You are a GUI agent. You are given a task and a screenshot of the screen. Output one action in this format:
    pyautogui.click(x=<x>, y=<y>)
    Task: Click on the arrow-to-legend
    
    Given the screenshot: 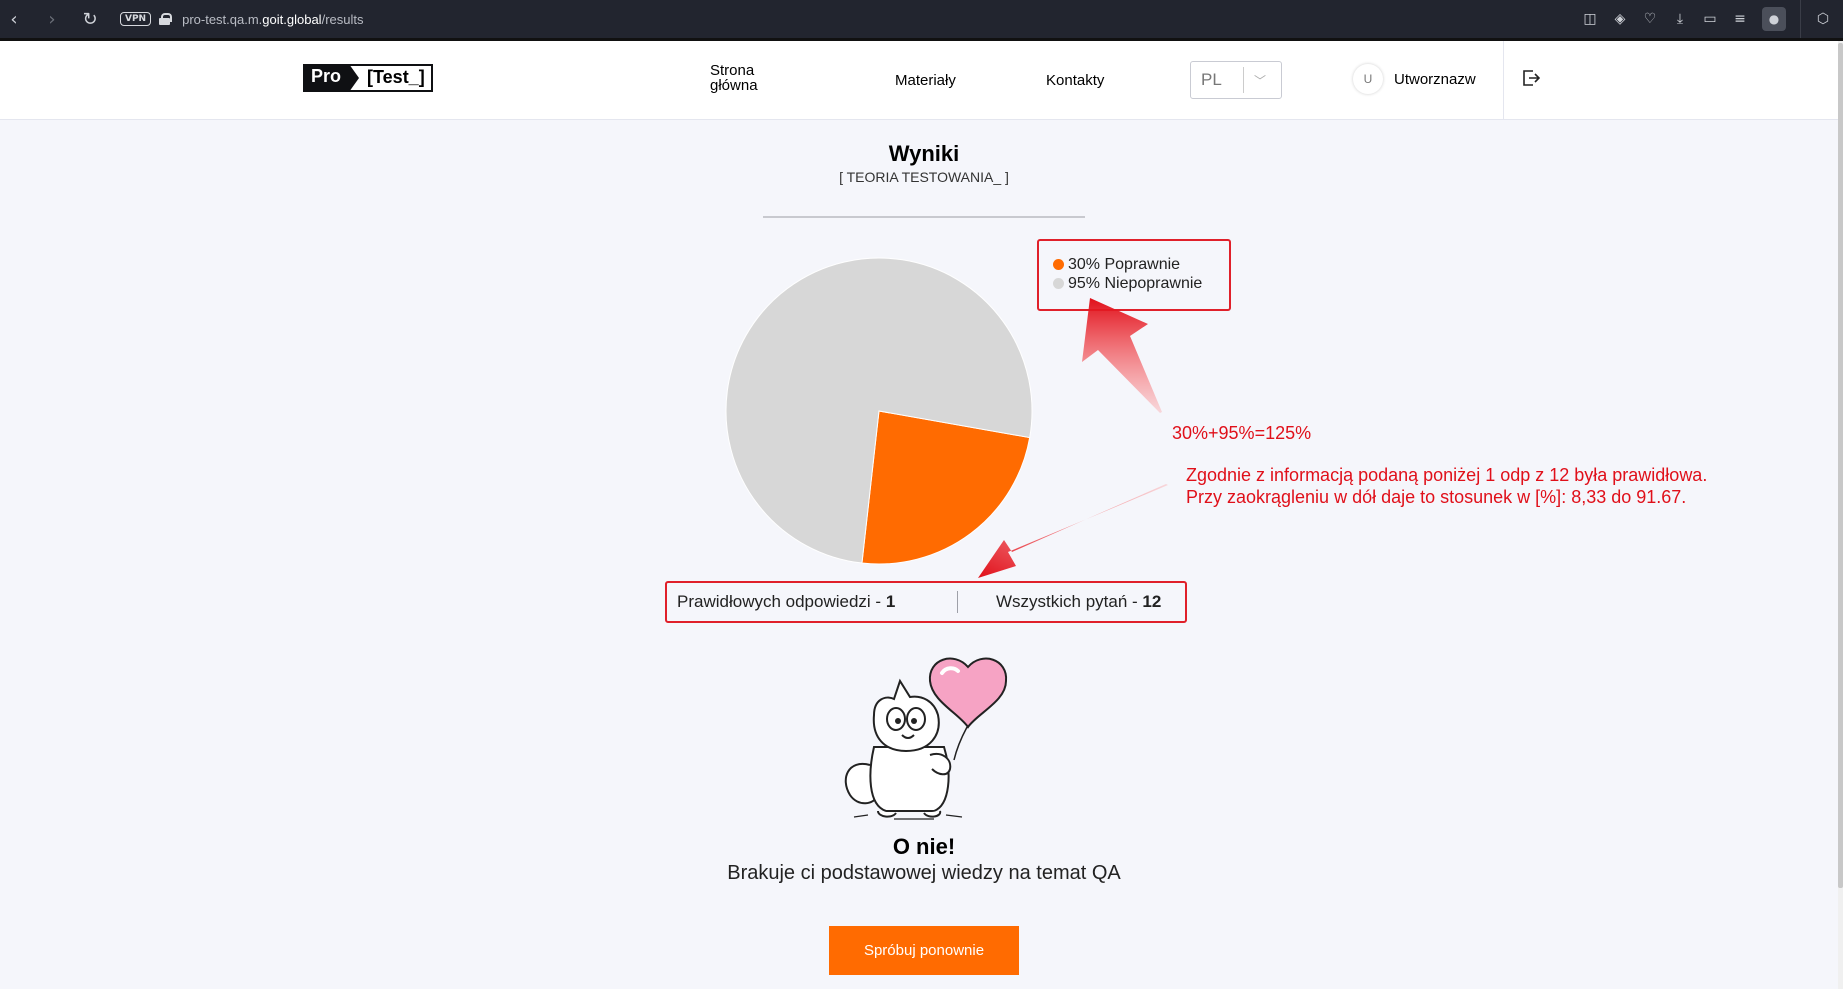 What is the action you would take?
    pyautogui.click(x=1122, y=355)
    